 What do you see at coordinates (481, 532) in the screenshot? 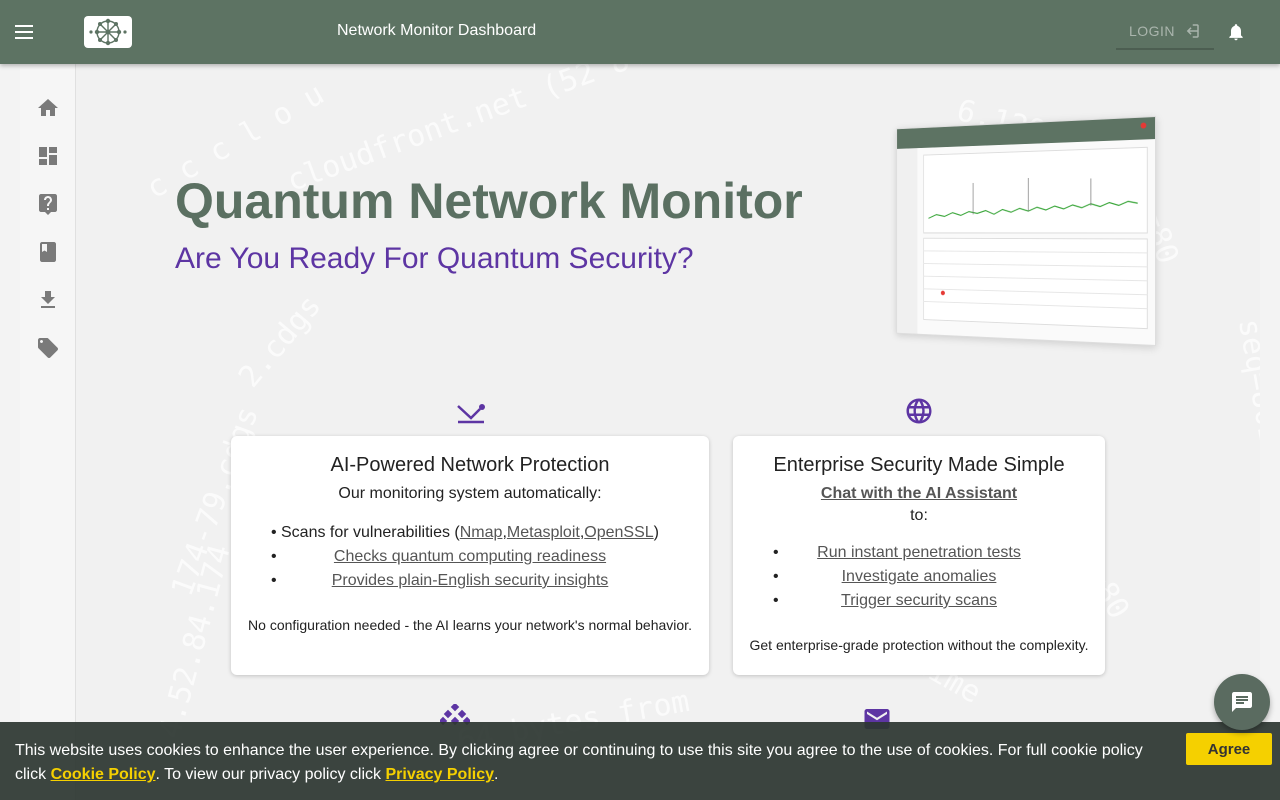
I see `nmap-link: Nmap` at bounding box center [481, 532].